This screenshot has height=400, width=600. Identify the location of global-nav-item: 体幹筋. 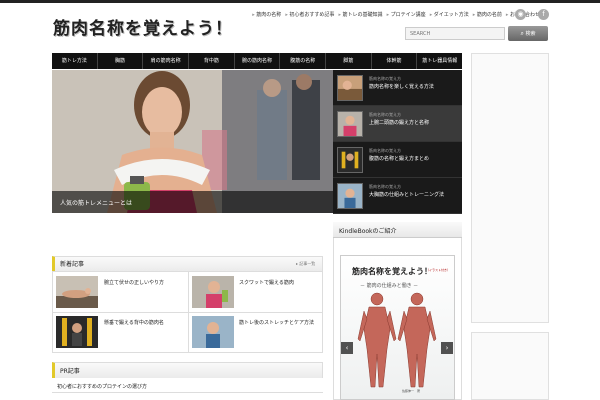
(395, 61).